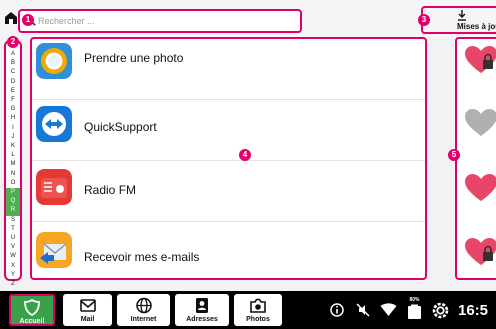 This screenshot has width=496, height=329. What do you see at coordinates (28, 20) in the screenshot?
I see `callout-badge-1: 1` at bounding box center [28, 20].